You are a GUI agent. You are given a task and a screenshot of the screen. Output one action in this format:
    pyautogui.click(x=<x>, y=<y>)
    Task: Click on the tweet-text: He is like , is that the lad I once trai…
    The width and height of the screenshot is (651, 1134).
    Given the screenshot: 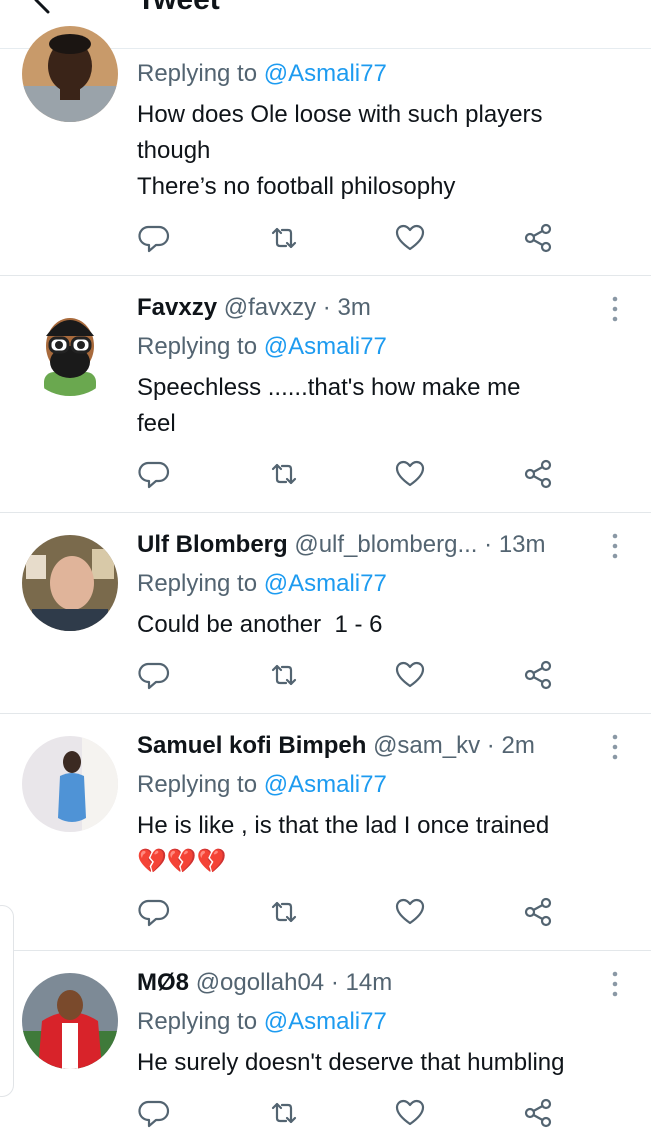 What is the action you would take?
    pyautogui.click(x=384, y=844)
    